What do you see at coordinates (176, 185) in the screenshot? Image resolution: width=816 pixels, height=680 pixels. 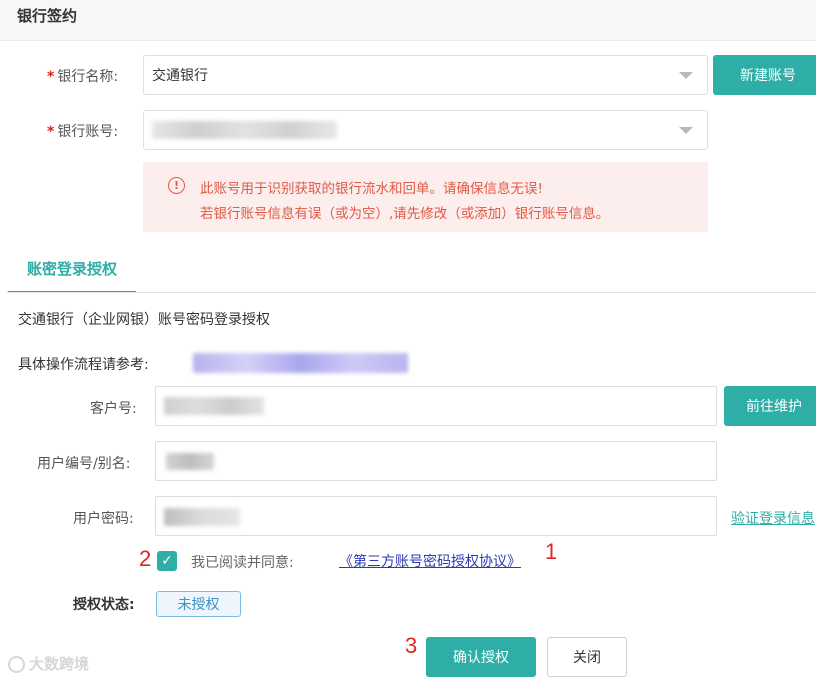 I see `exclamation-circle-icon: !` at bounding box center [176, 185].